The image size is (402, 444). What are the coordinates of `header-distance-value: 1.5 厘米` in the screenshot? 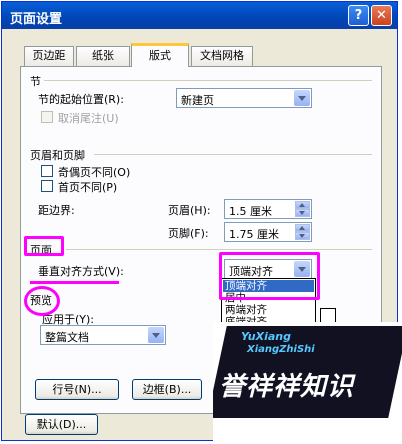 It's located at (250, 211).